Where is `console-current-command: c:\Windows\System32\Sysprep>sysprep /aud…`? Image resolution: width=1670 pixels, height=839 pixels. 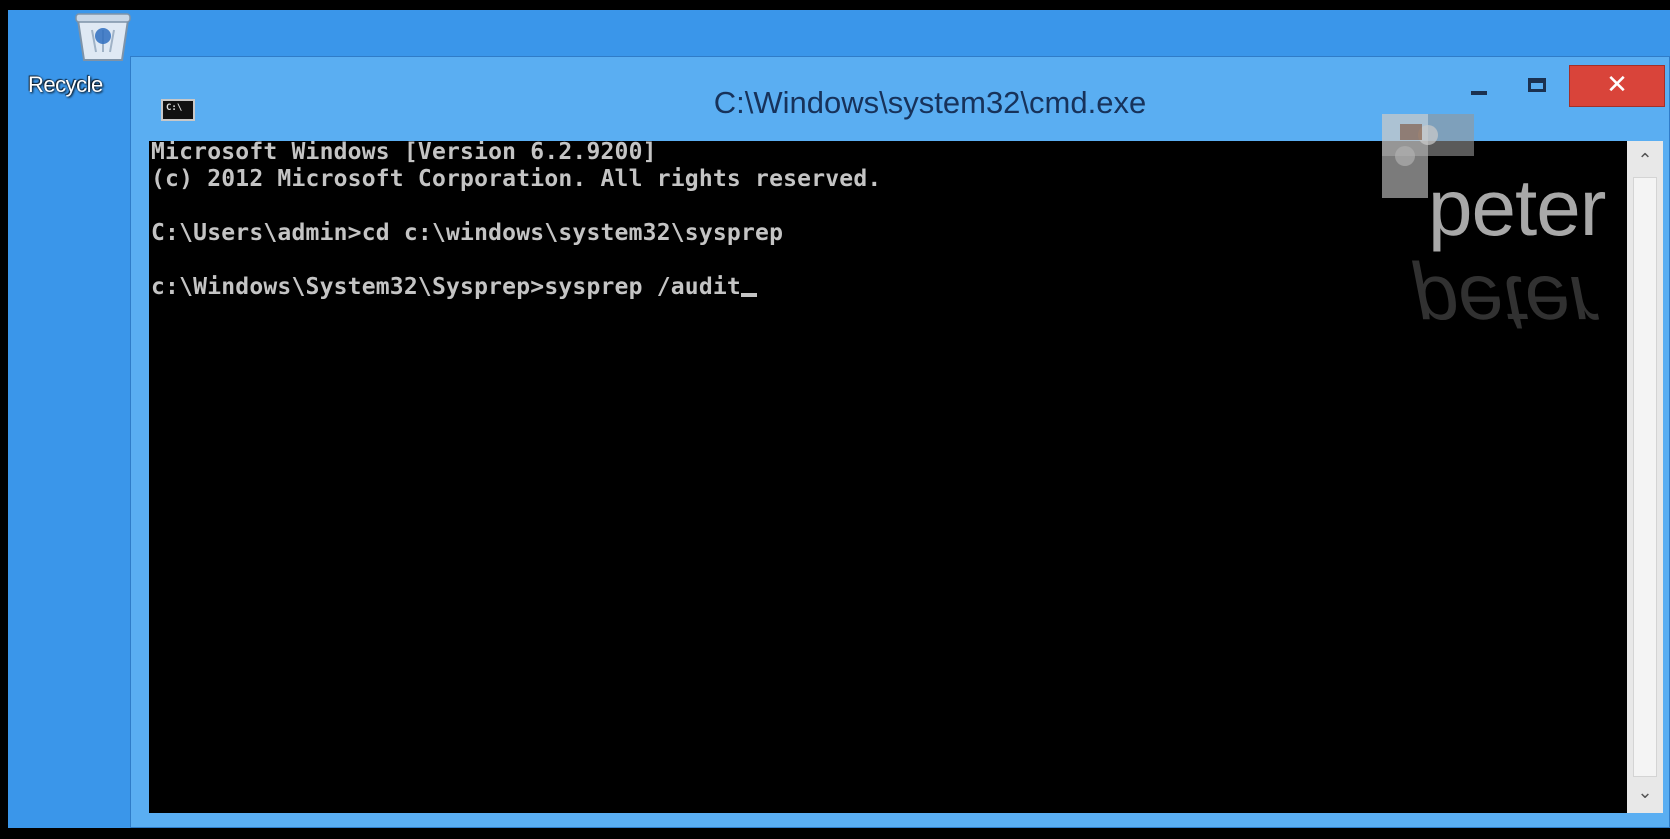 console-current-command: c:\Windows\System32\Sysprep>sysprep /aud… is located at coordinates (446, 287).